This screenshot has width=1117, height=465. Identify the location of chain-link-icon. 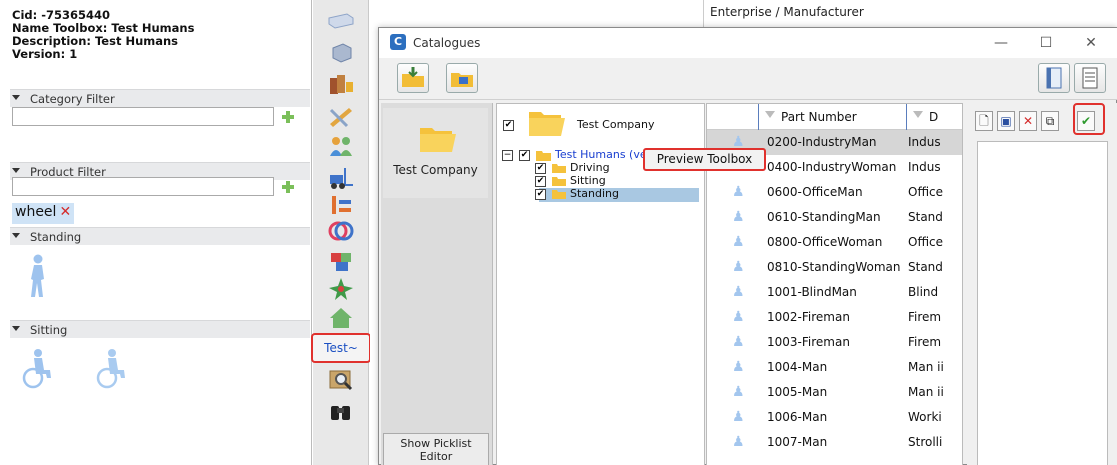
(341, 231).